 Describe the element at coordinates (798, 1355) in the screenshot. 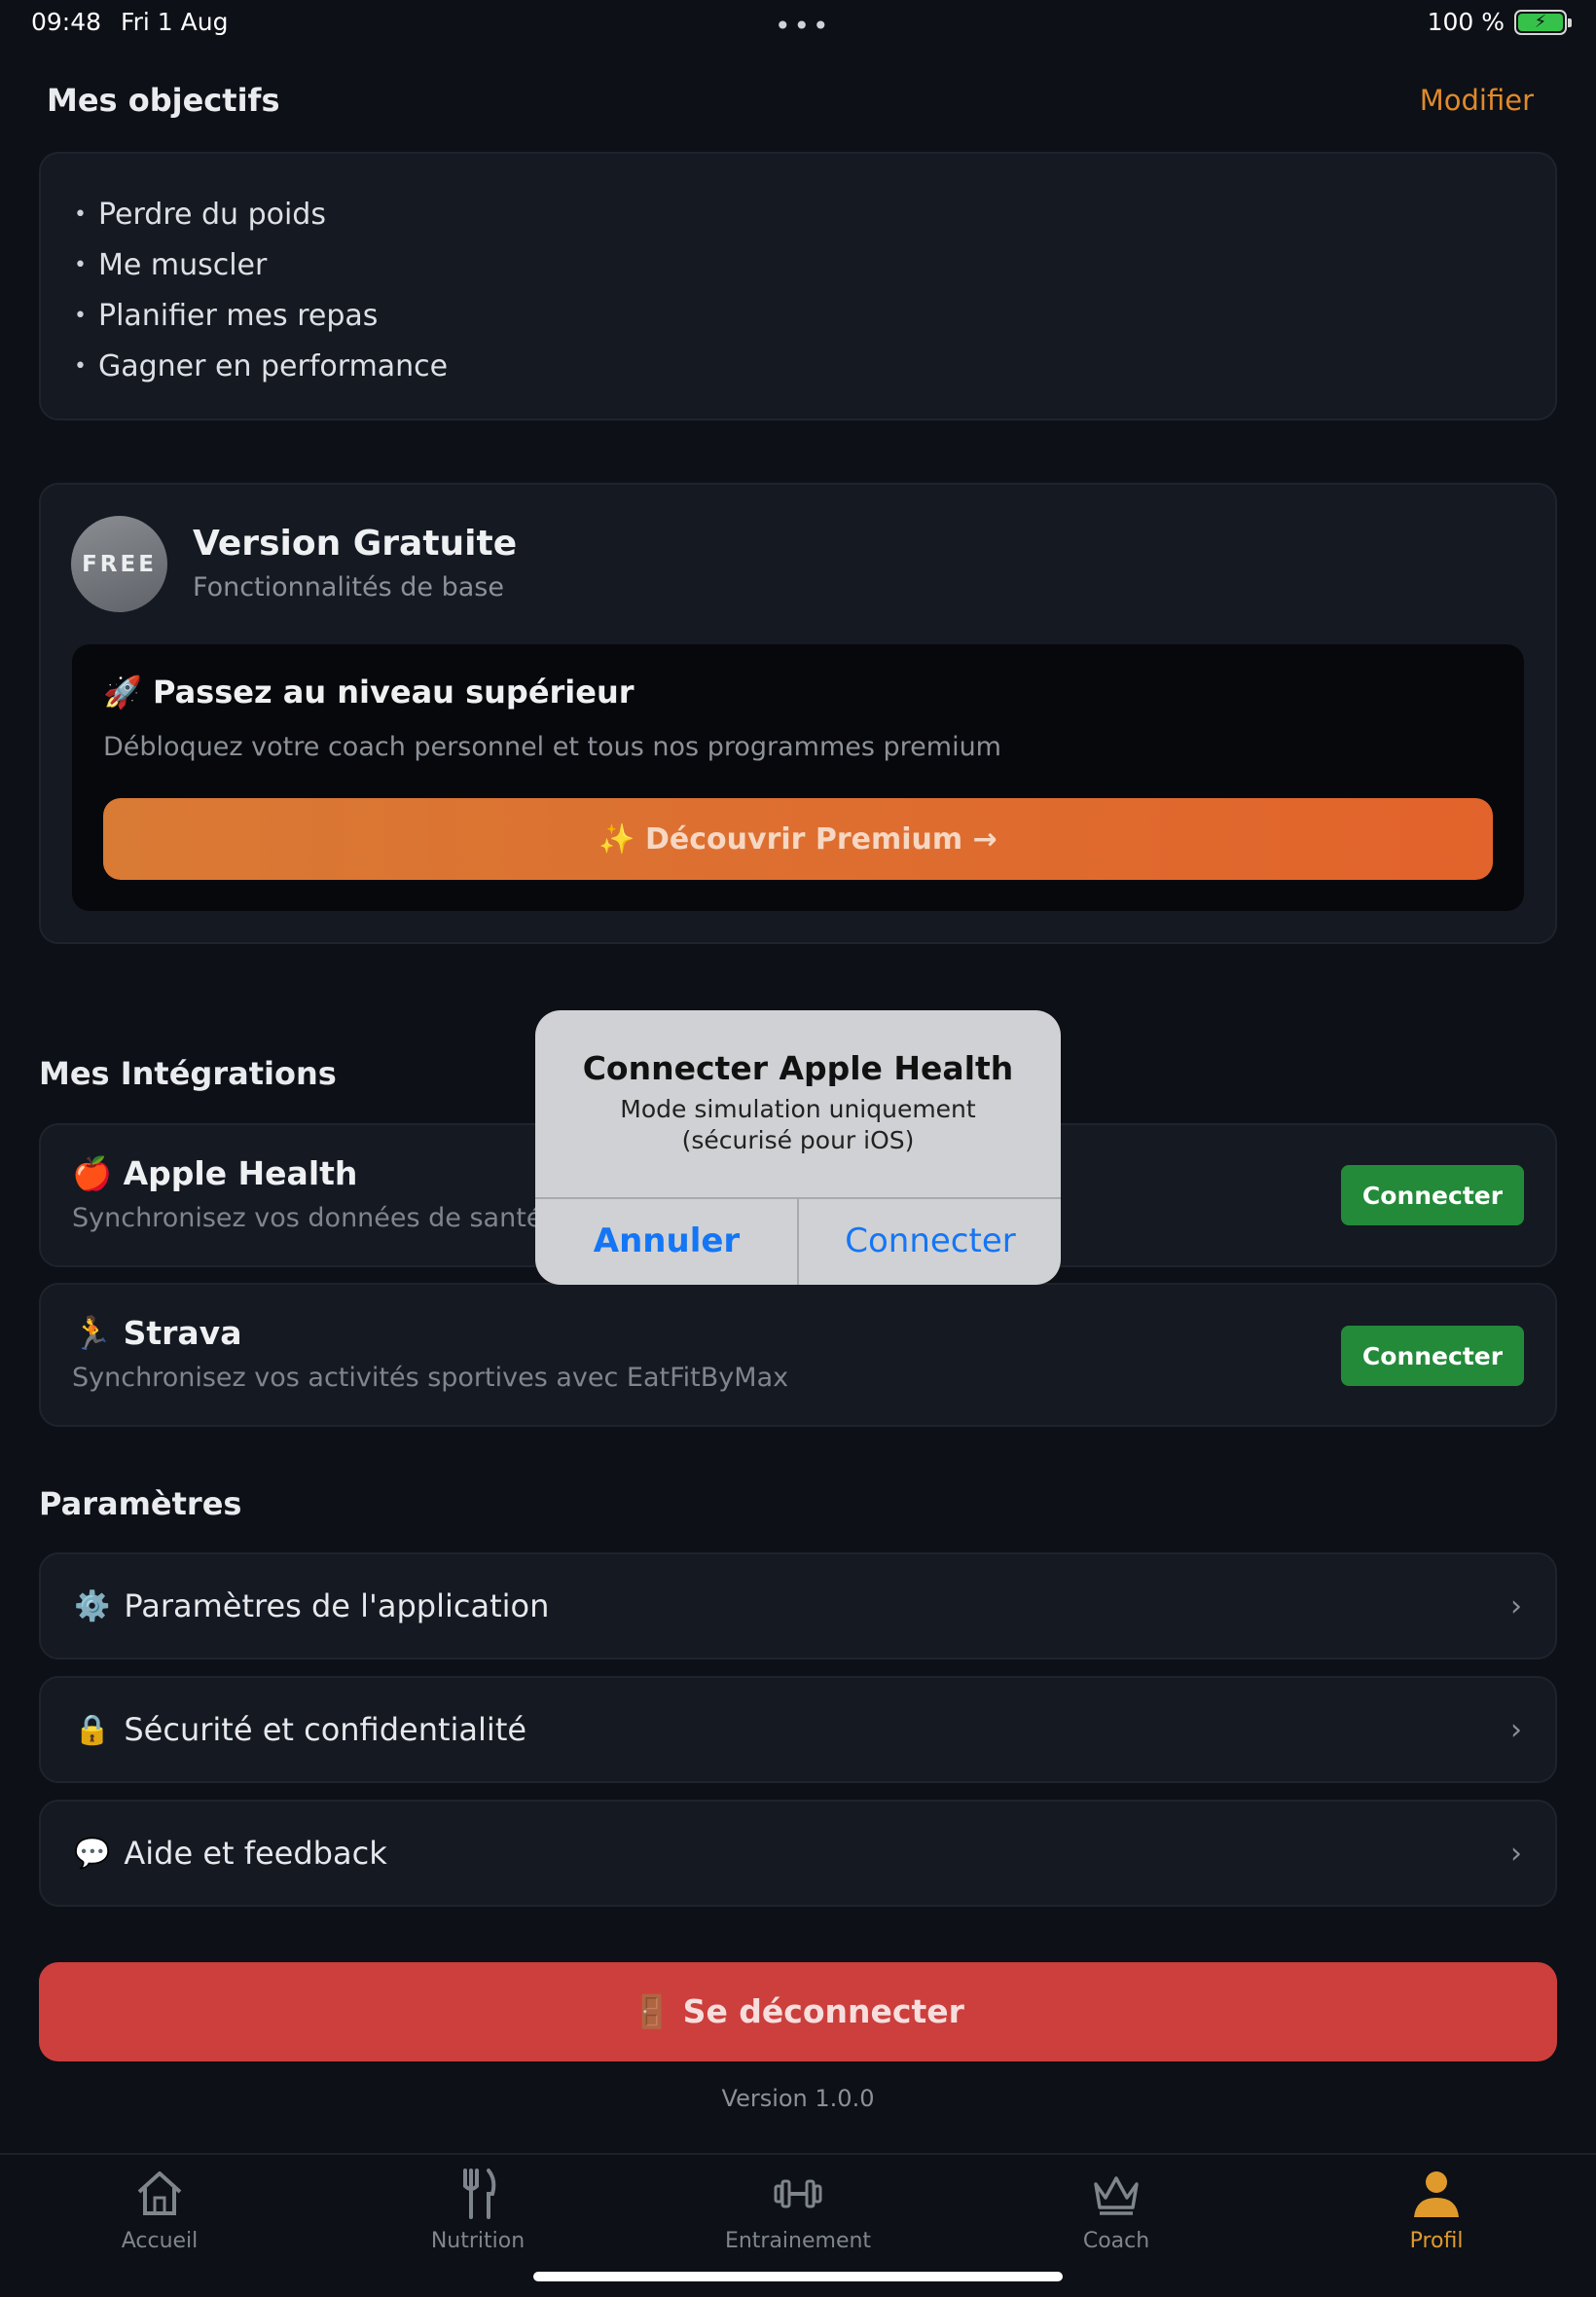

I see `integration-strava` at that location.